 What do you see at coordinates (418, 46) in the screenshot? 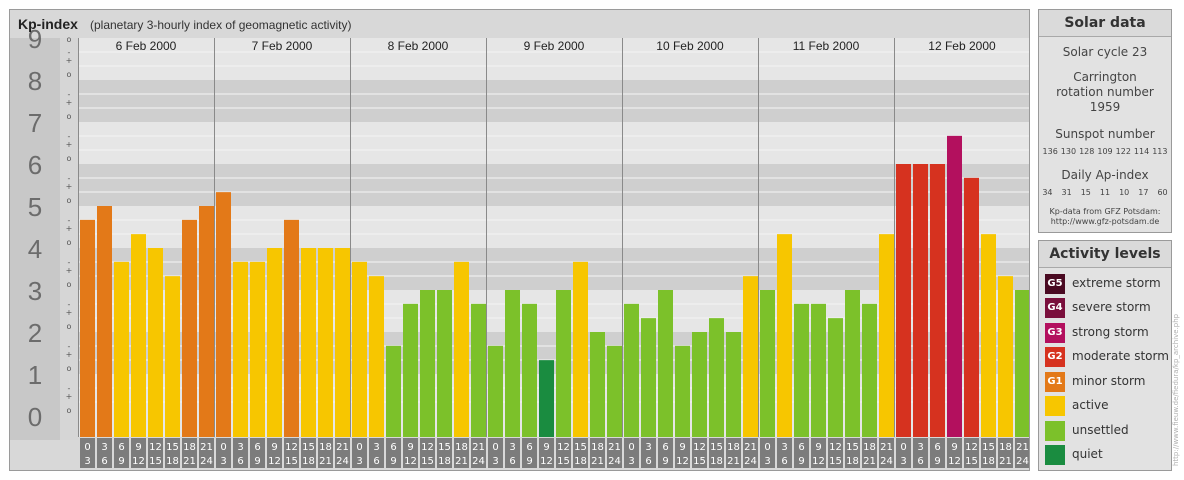
I see `day-label: 8 Feb 2000` at bounding box center [418, 46].